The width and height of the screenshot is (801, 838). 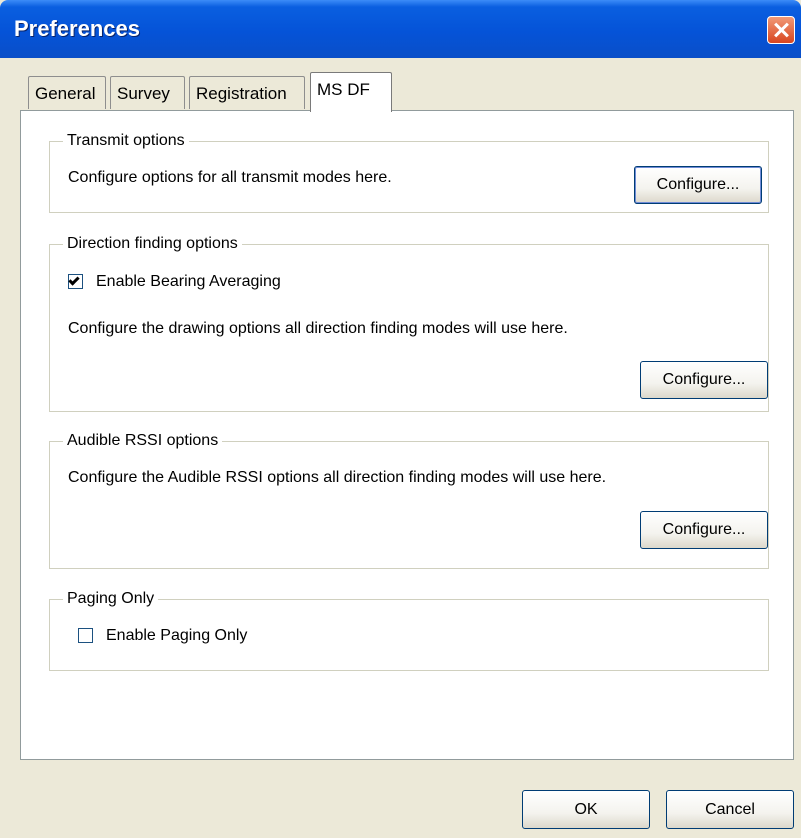 What do you see at coordinates (143, 441) in the screenshot?
I see `audible-rssi-options-legend: Audible RSSI options` at bounding box center [143, 441].